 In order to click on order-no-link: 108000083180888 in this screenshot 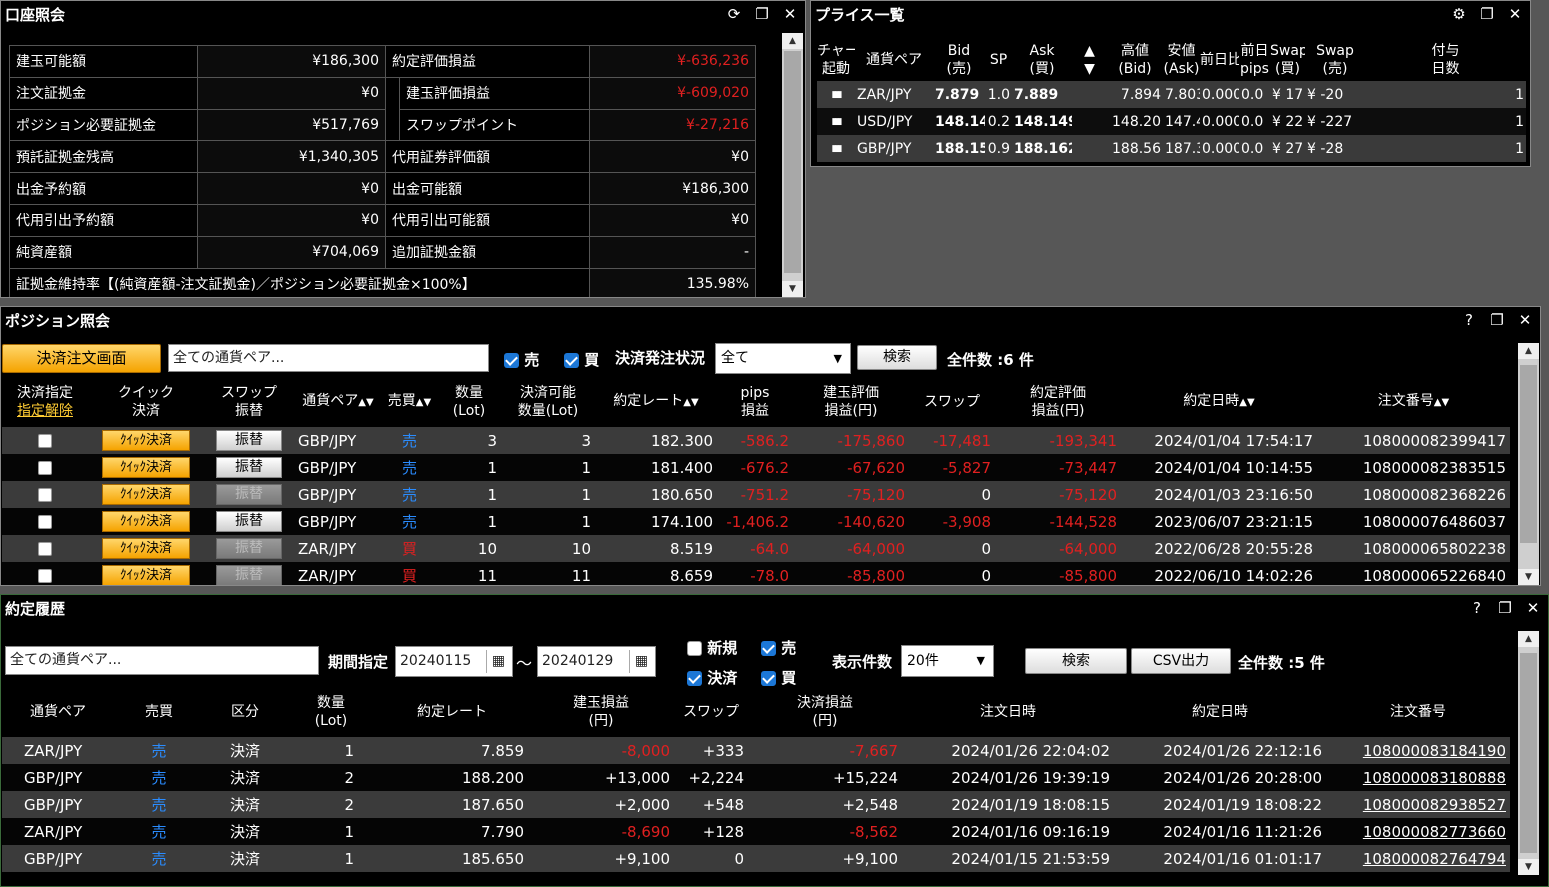, I will do `click(1418, 777)`.